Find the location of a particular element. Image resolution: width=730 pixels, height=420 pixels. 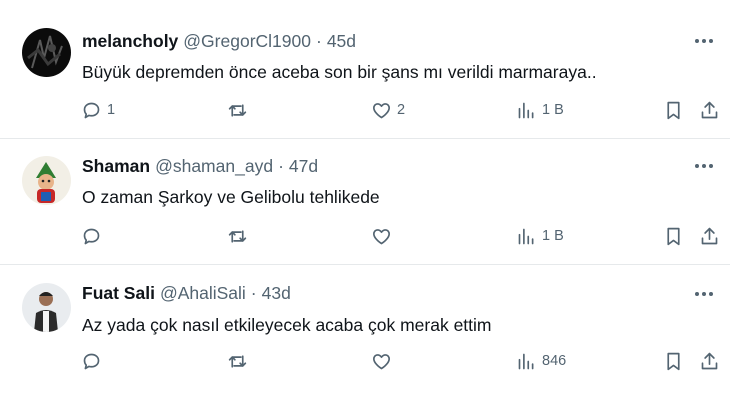

tweet-header: melancholy @GregorCl1900 · 45d is located at coordinates (219, 41).